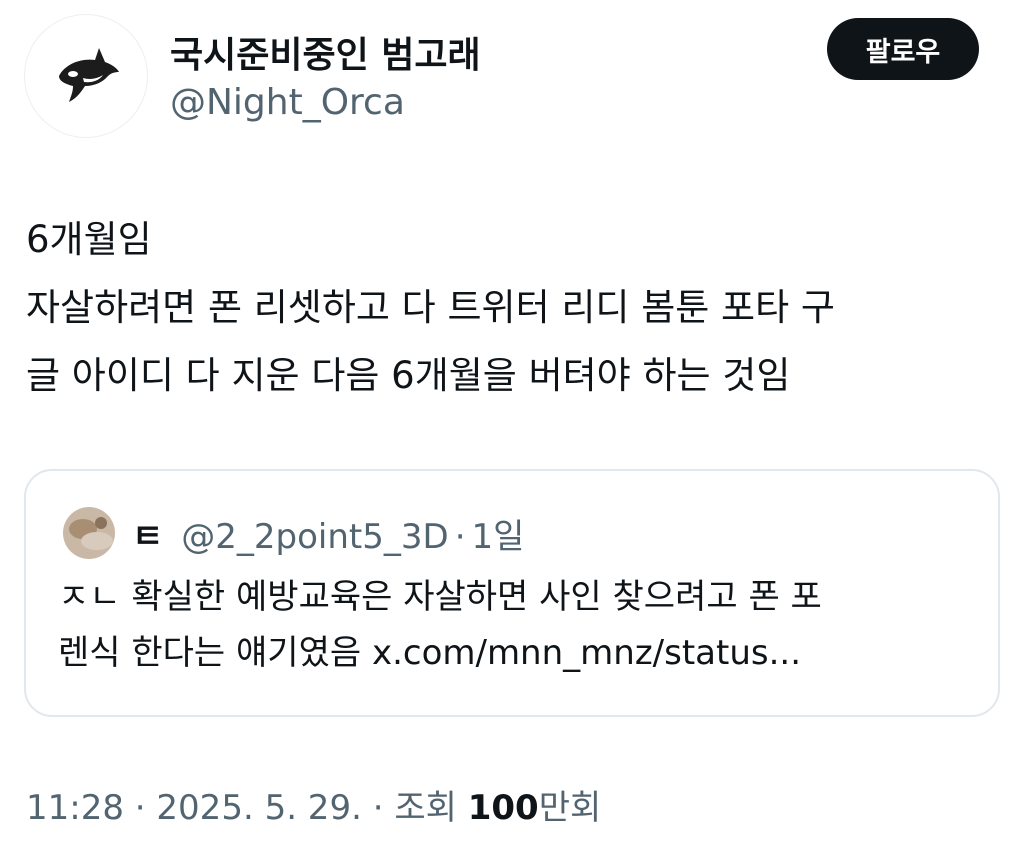 Image resolution: width=1024 pixels, height=842 pixels. What do you see at coordinates (148, 537) in the screenshot?
I see `quoted-author-name: ㅌ` at bounding box center [148, 537].